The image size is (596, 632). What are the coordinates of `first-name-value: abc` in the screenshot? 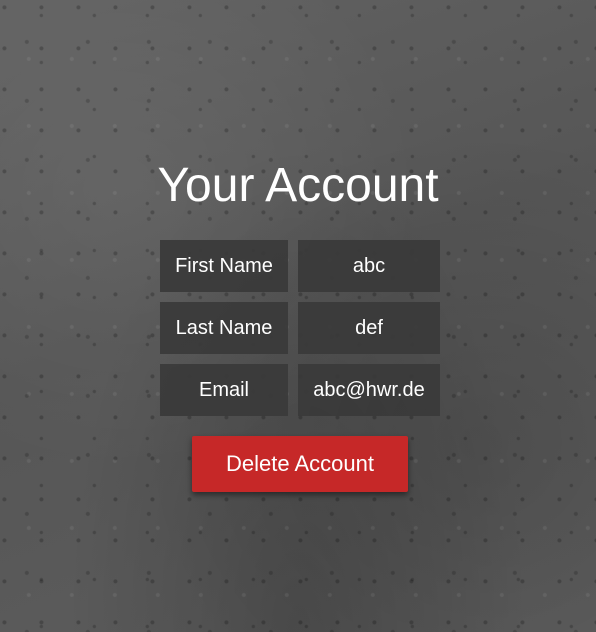 It's located at (369, 266).